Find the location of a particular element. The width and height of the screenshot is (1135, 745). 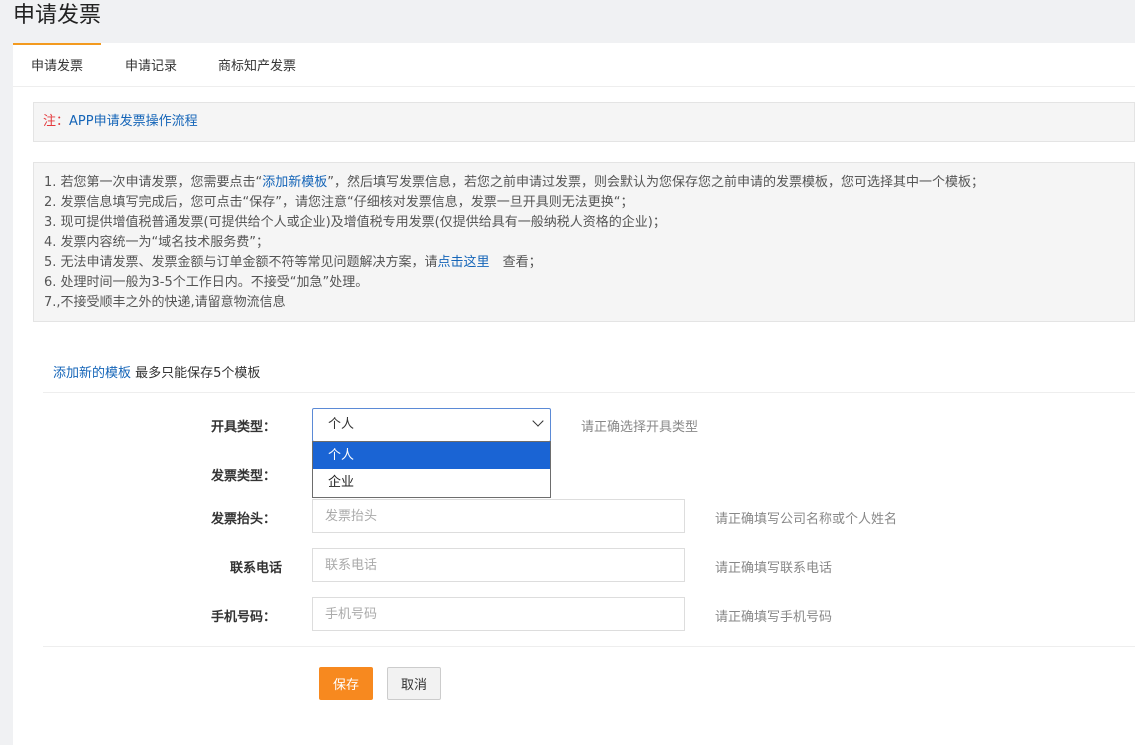

instruction-line: 7.,不接受顺丰之外的快递,请留意物流信息 is located at coordinates (165, 302).